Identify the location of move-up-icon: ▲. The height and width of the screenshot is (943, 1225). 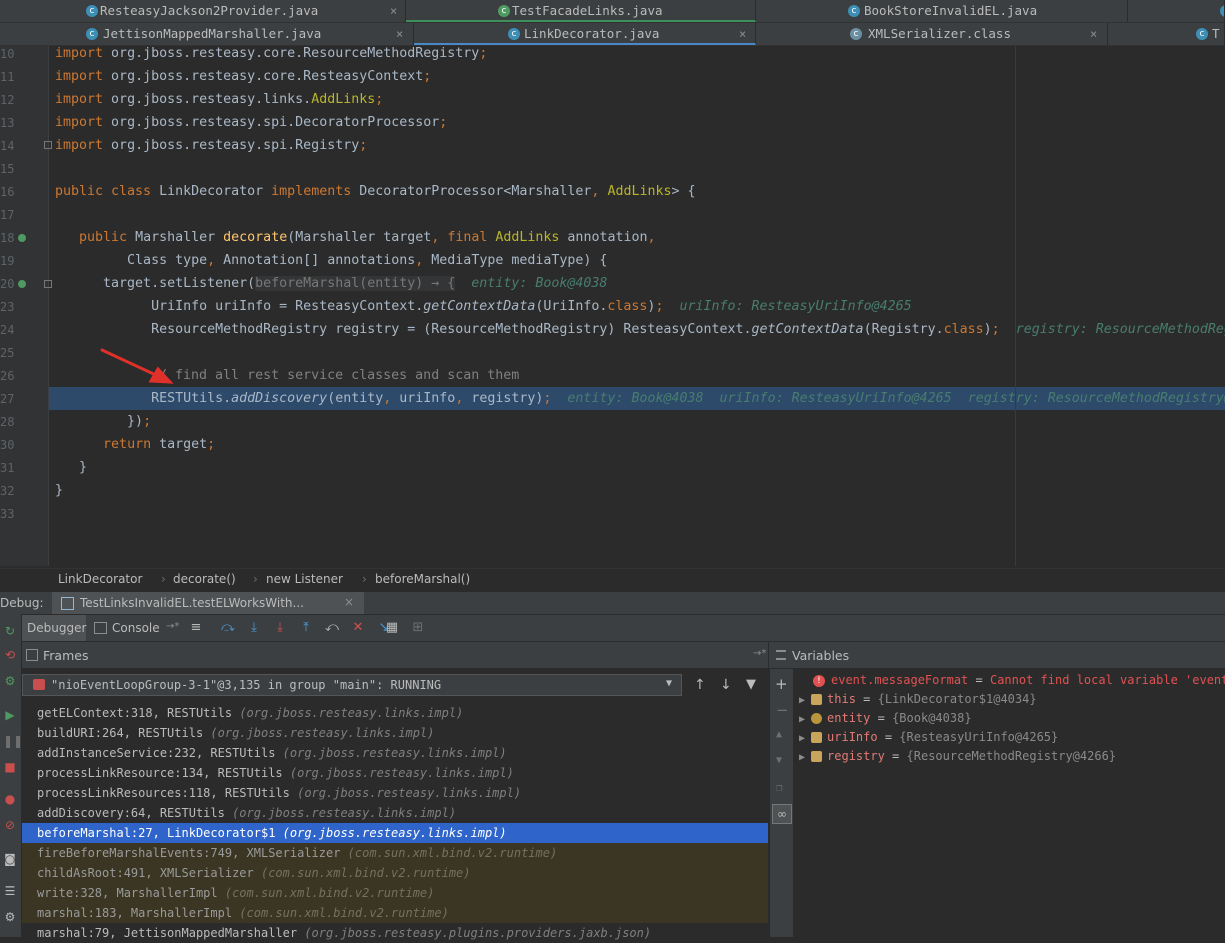
(779, 734).